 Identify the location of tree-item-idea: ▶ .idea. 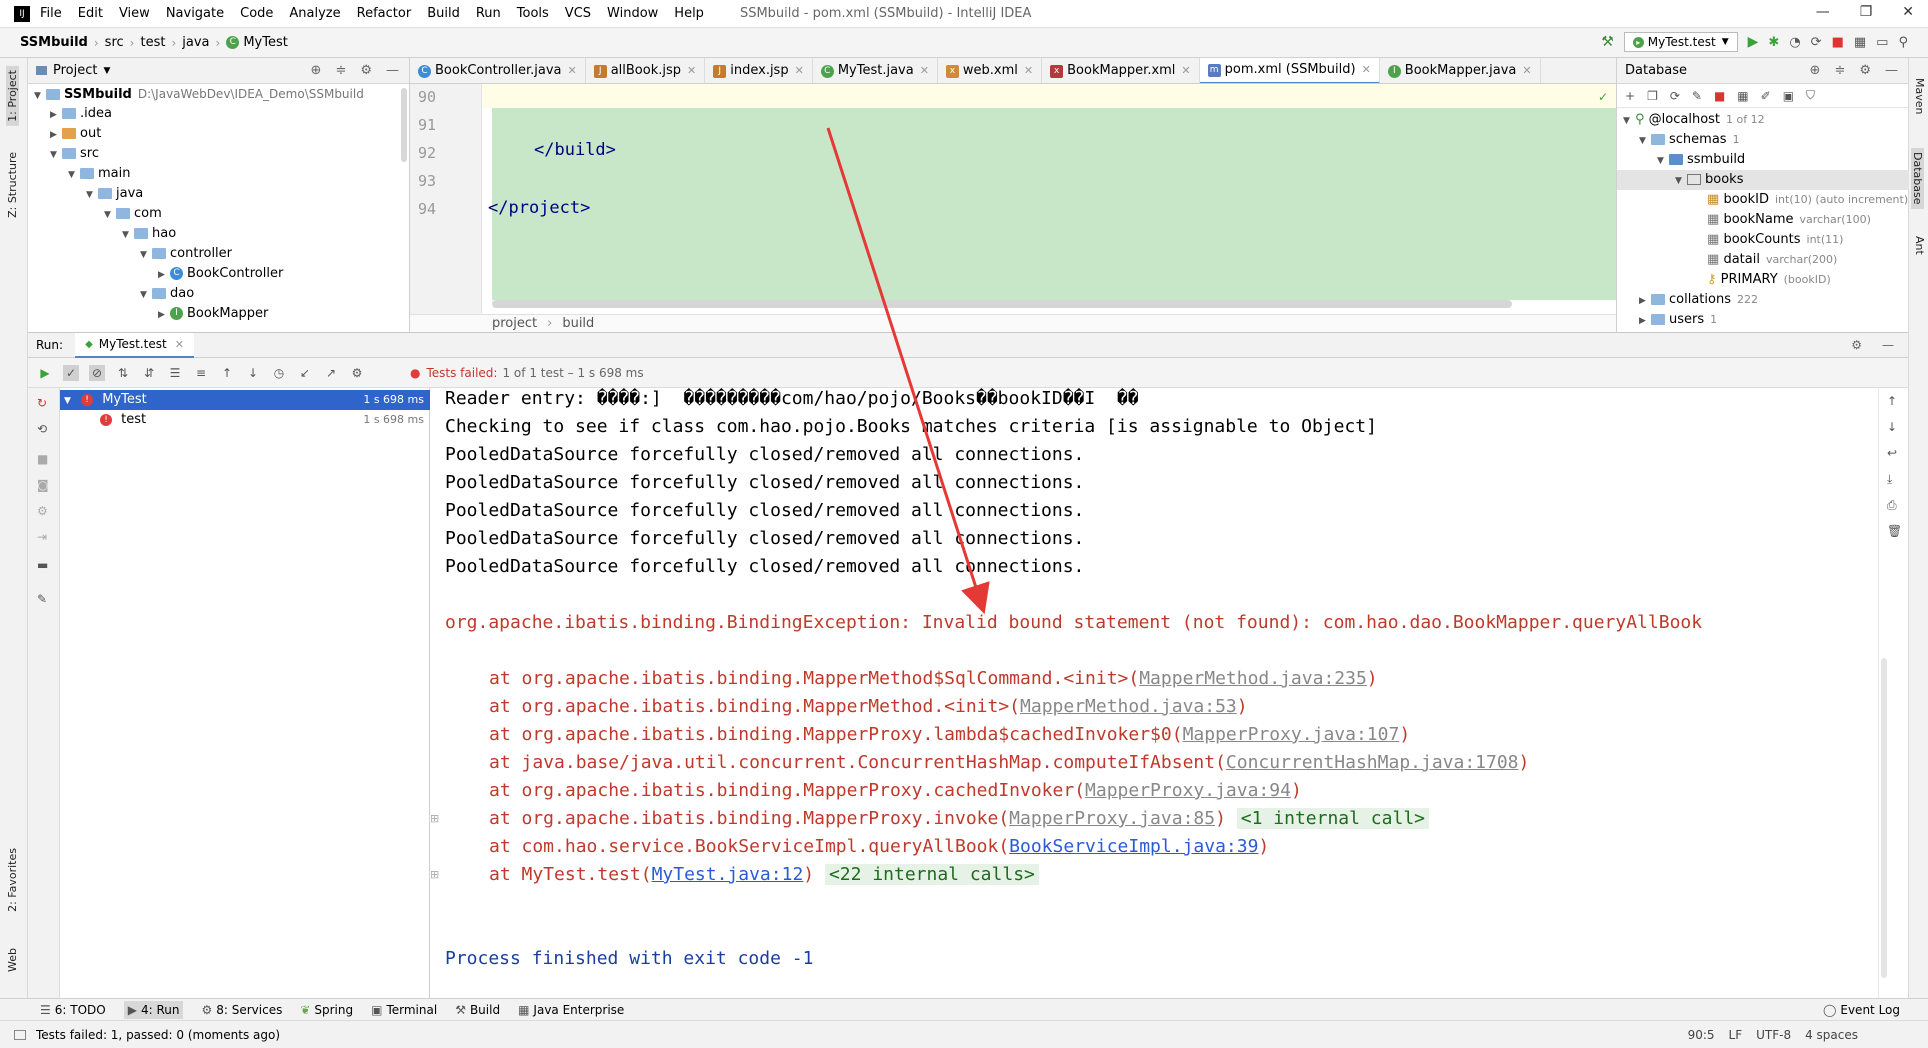
(81, 114).